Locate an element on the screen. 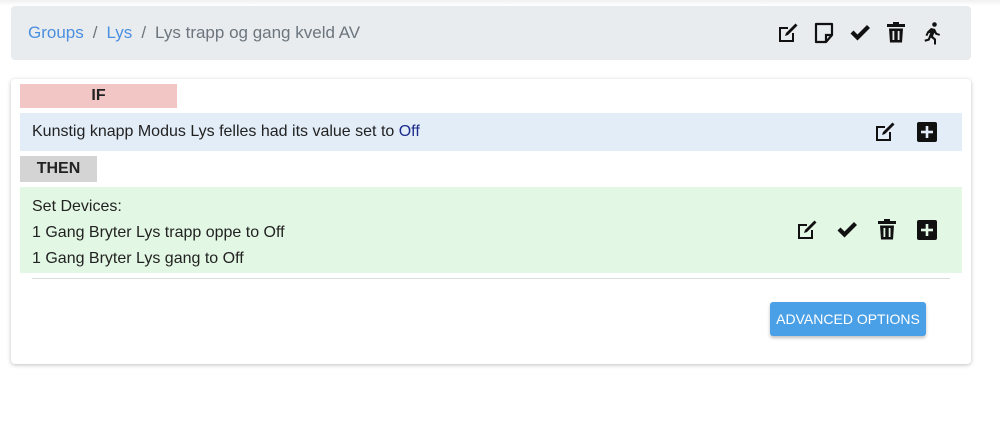  advanced-options-button: ADVANCED OPTIONS is located at coordinates (848, 319).